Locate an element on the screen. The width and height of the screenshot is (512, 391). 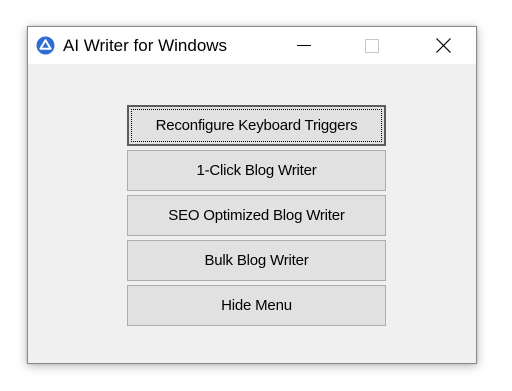
button-label: 1-Click Blog Writer is located at coordinates (256, 170).